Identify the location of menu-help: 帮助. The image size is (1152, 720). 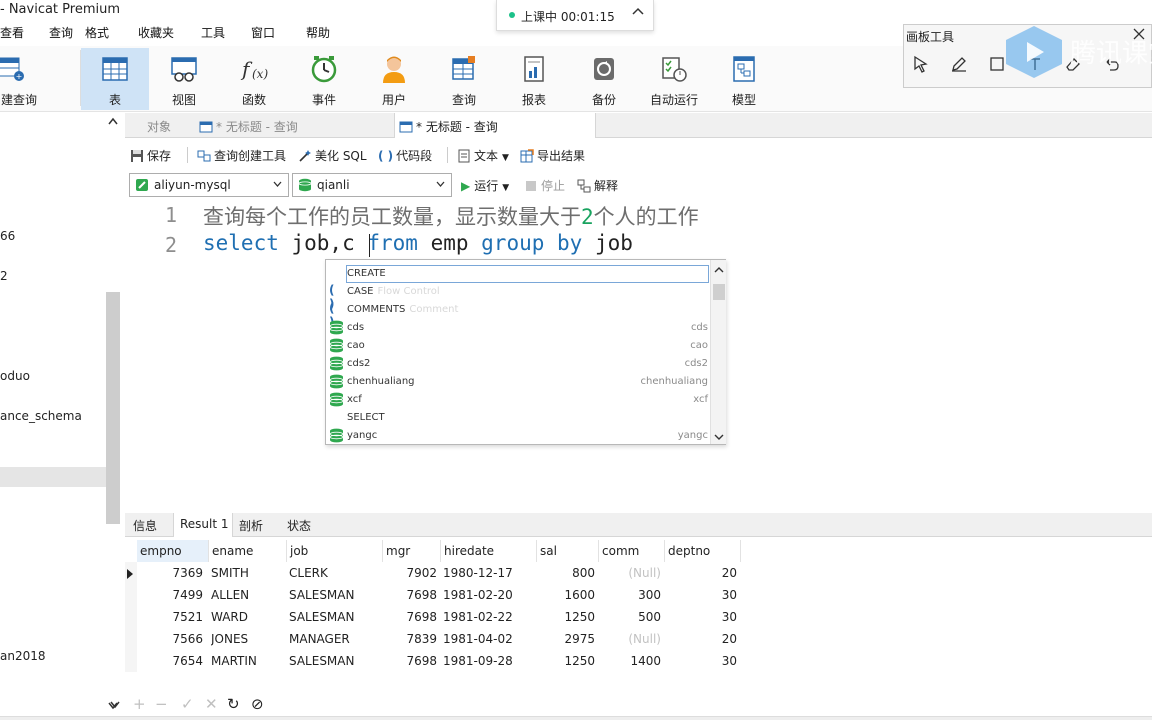
(318, 32).